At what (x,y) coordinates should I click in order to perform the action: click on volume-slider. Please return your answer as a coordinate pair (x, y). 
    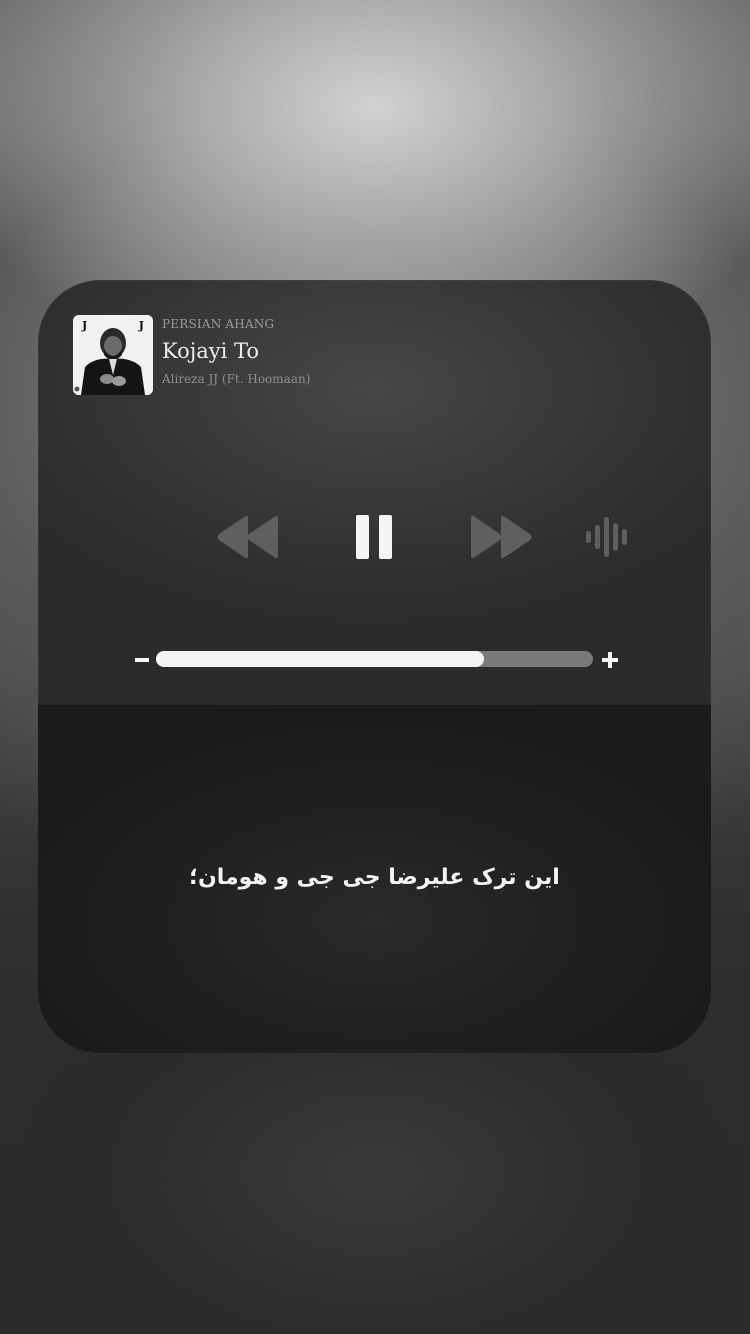
    Looking at the image, I should click on (374, 659).